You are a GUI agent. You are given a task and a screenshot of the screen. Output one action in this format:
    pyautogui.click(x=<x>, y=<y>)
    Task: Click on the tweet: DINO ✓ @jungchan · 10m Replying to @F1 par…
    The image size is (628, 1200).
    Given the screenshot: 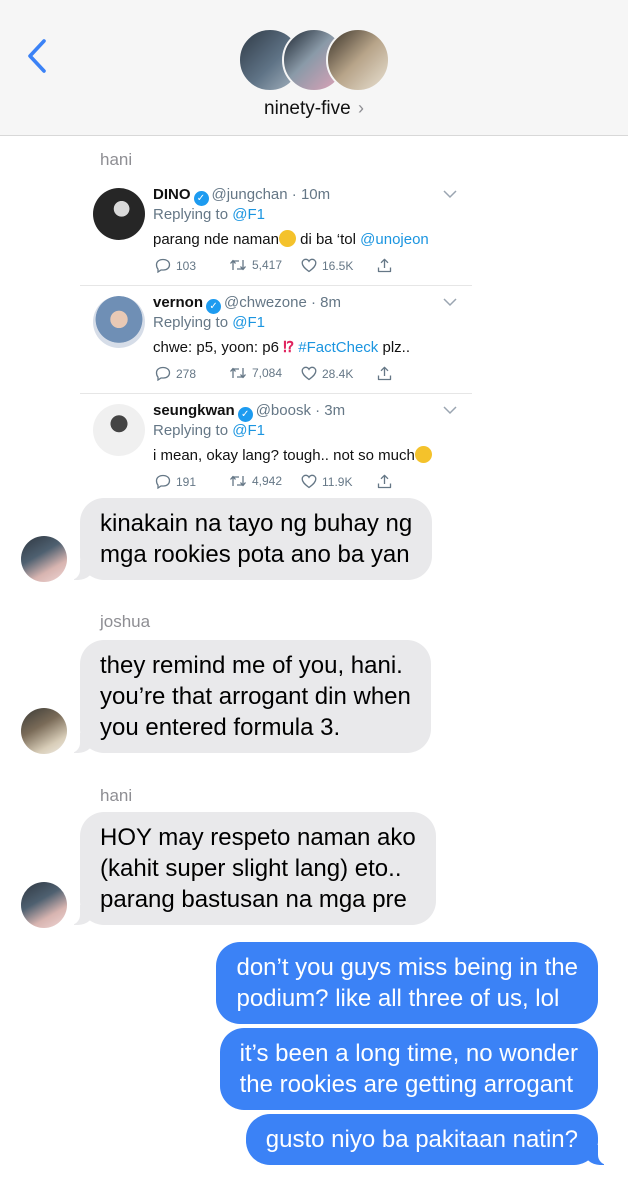 What is the action you would take?
    pyautogui.click(x=276, y=232)
    